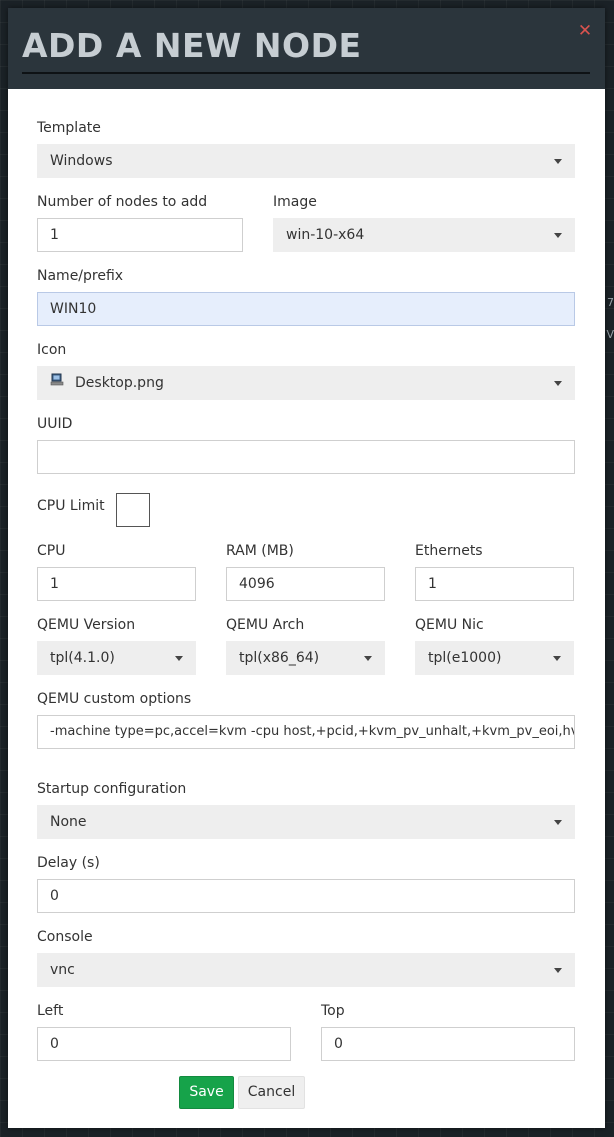 The width and height of the screenshot is (614, 1137). What do you see at coordinates (432, 584) in the screenshot?
I see `ethernets-value: 1` at bounding box center [432, 584].